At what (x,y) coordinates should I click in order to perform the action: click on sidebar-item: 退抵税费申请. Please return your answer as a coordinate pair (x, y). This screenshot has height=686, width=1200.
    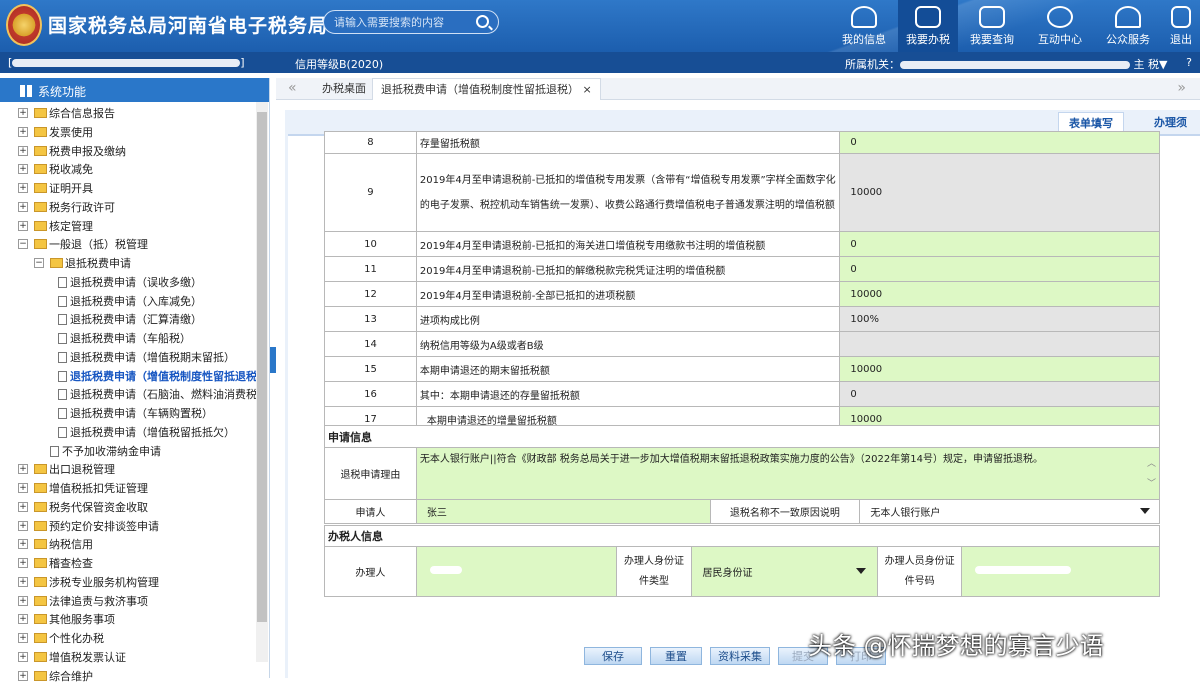
    Looking at the image, I should click on (90, 263).